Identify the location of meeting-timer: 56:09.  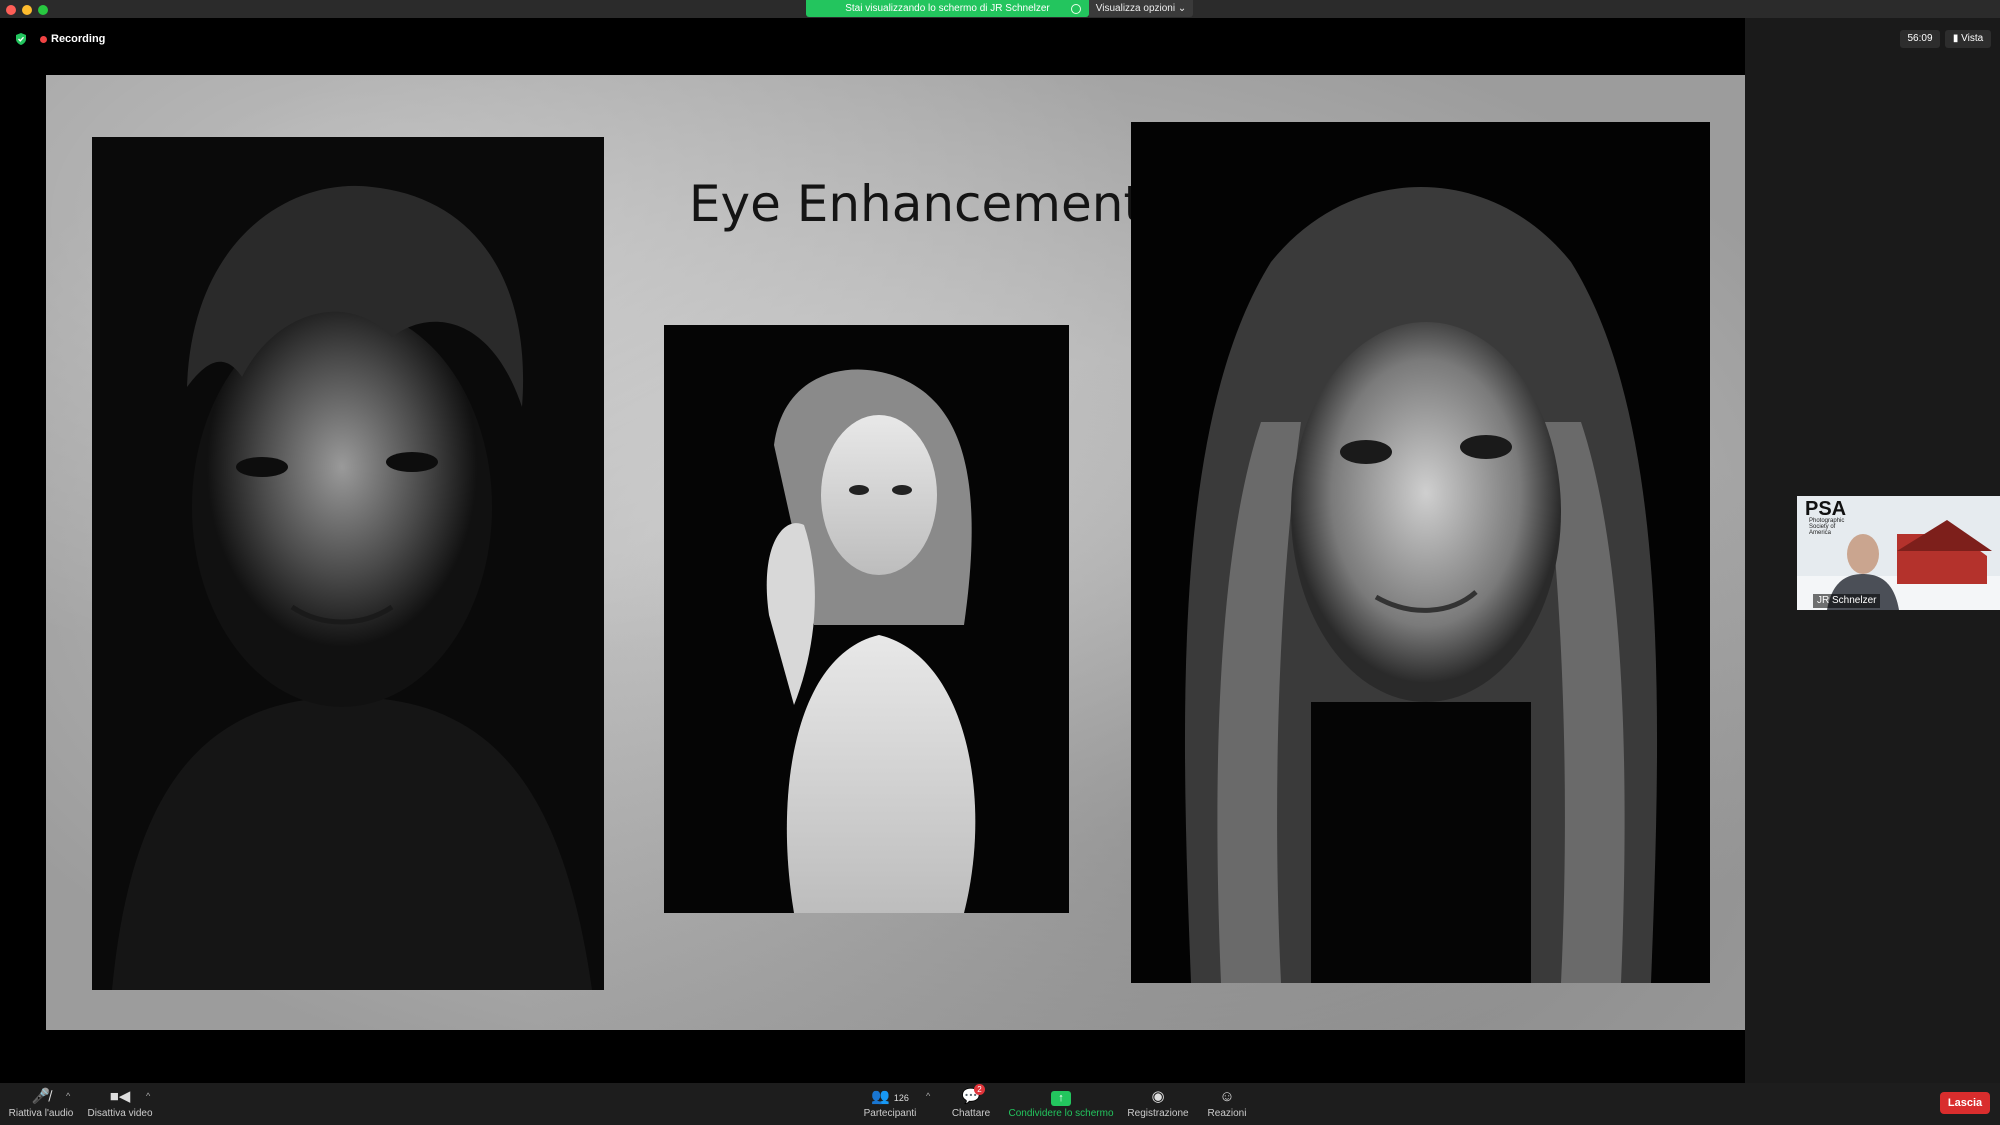
(1920, 39).